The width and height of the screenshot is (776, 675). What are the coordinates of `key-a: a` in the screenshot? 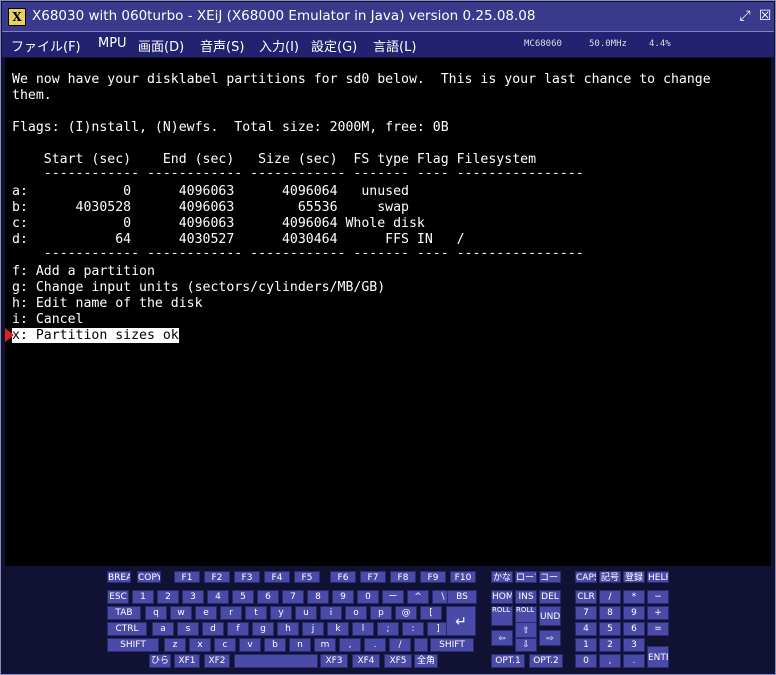 It's located at (163, 629).